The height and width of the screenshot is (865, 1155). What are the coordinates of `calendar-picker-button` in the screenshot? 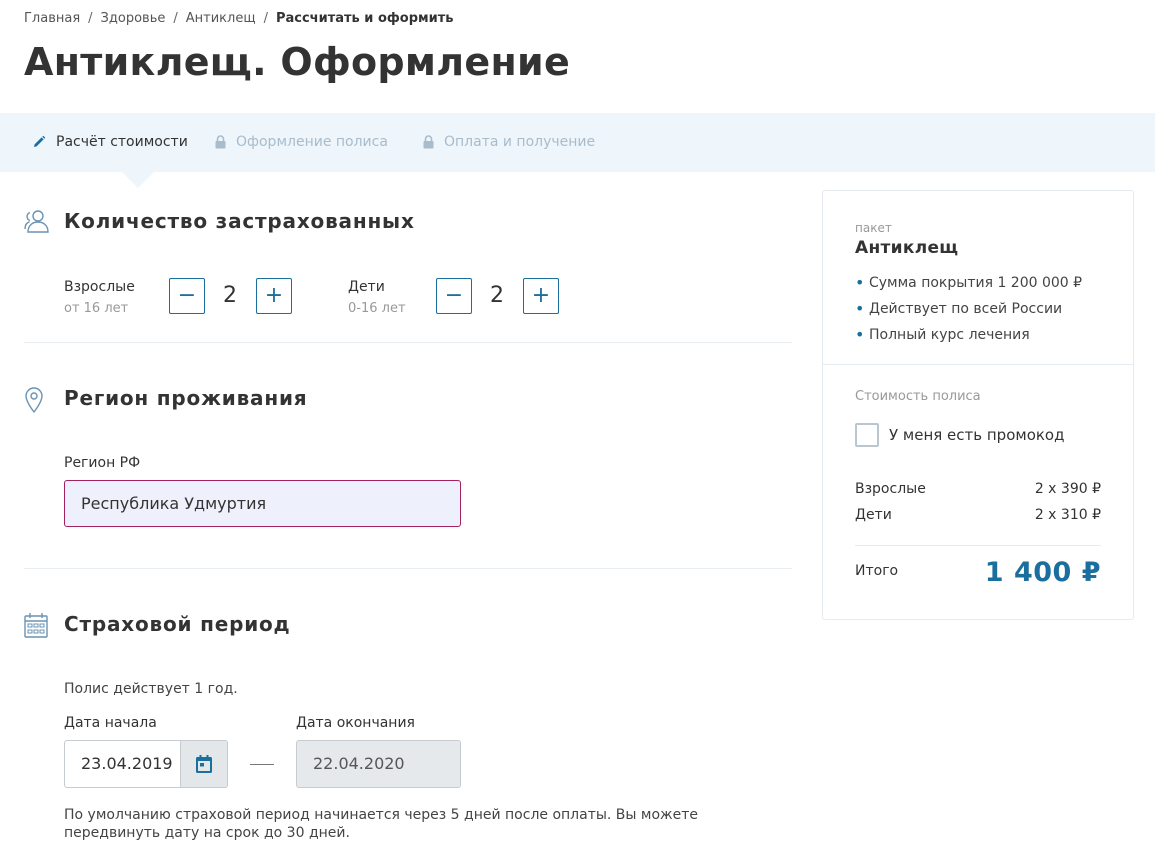 It's located at (204, 764).